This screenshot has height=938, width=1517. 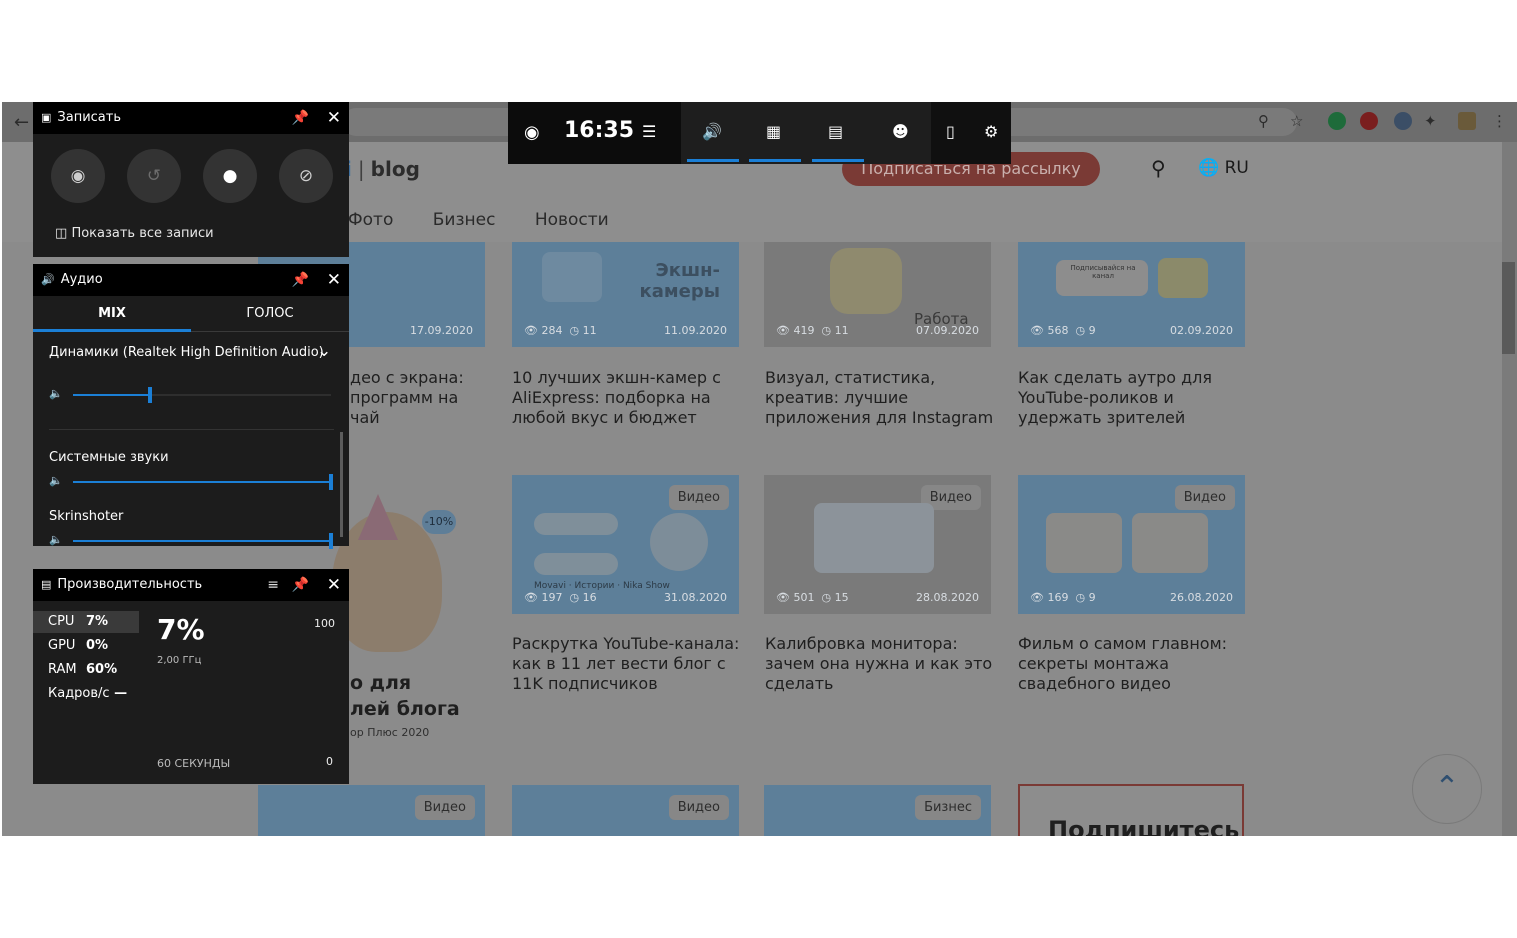 What do you see at coordinates (97, 621) in the screenshot?
I see `stat-value: 7%` at bounding box center [97, 621].